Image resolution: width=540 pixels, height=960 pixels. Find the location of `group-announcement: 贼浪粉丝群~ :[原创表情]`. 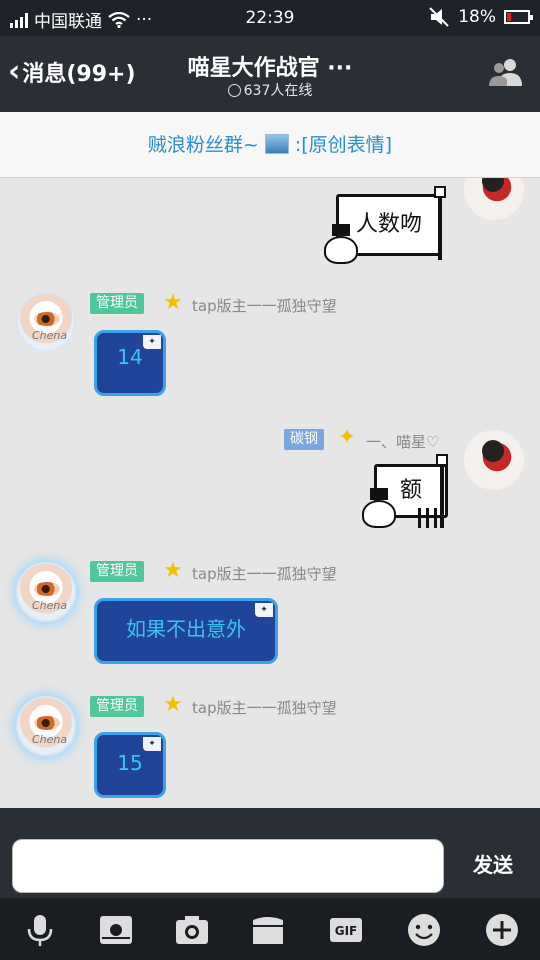

group-announcement: 贼浪粉丝群~ :[原创表情] is located at coordinates (270, 145).